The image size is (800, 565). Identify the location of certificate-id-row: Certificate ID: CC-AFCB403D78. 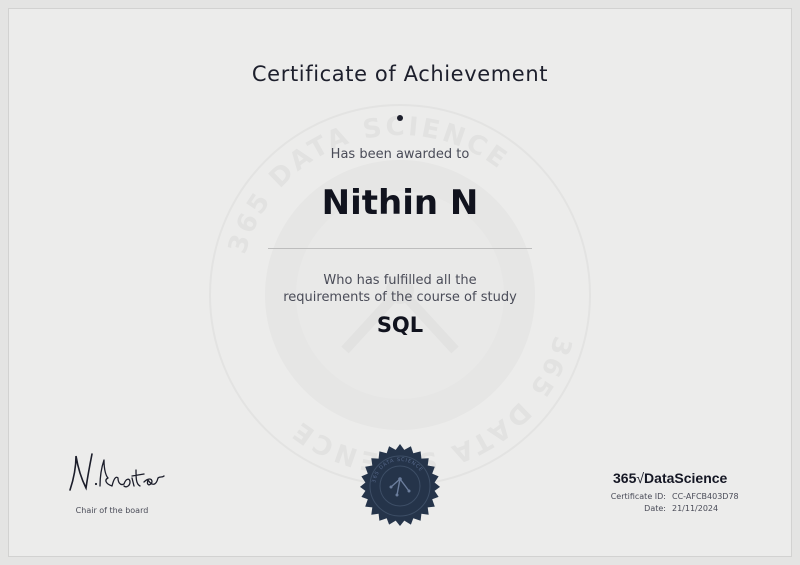
(666, 497).